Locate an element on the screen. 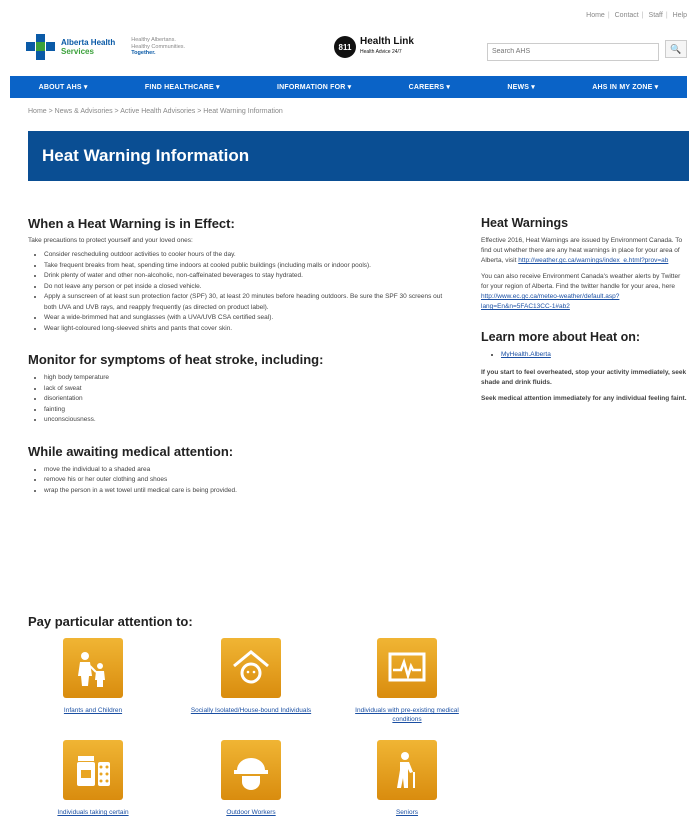 The height and width of the screenshot is (818, 695). medication-icon is located at coordinates (93, 770).